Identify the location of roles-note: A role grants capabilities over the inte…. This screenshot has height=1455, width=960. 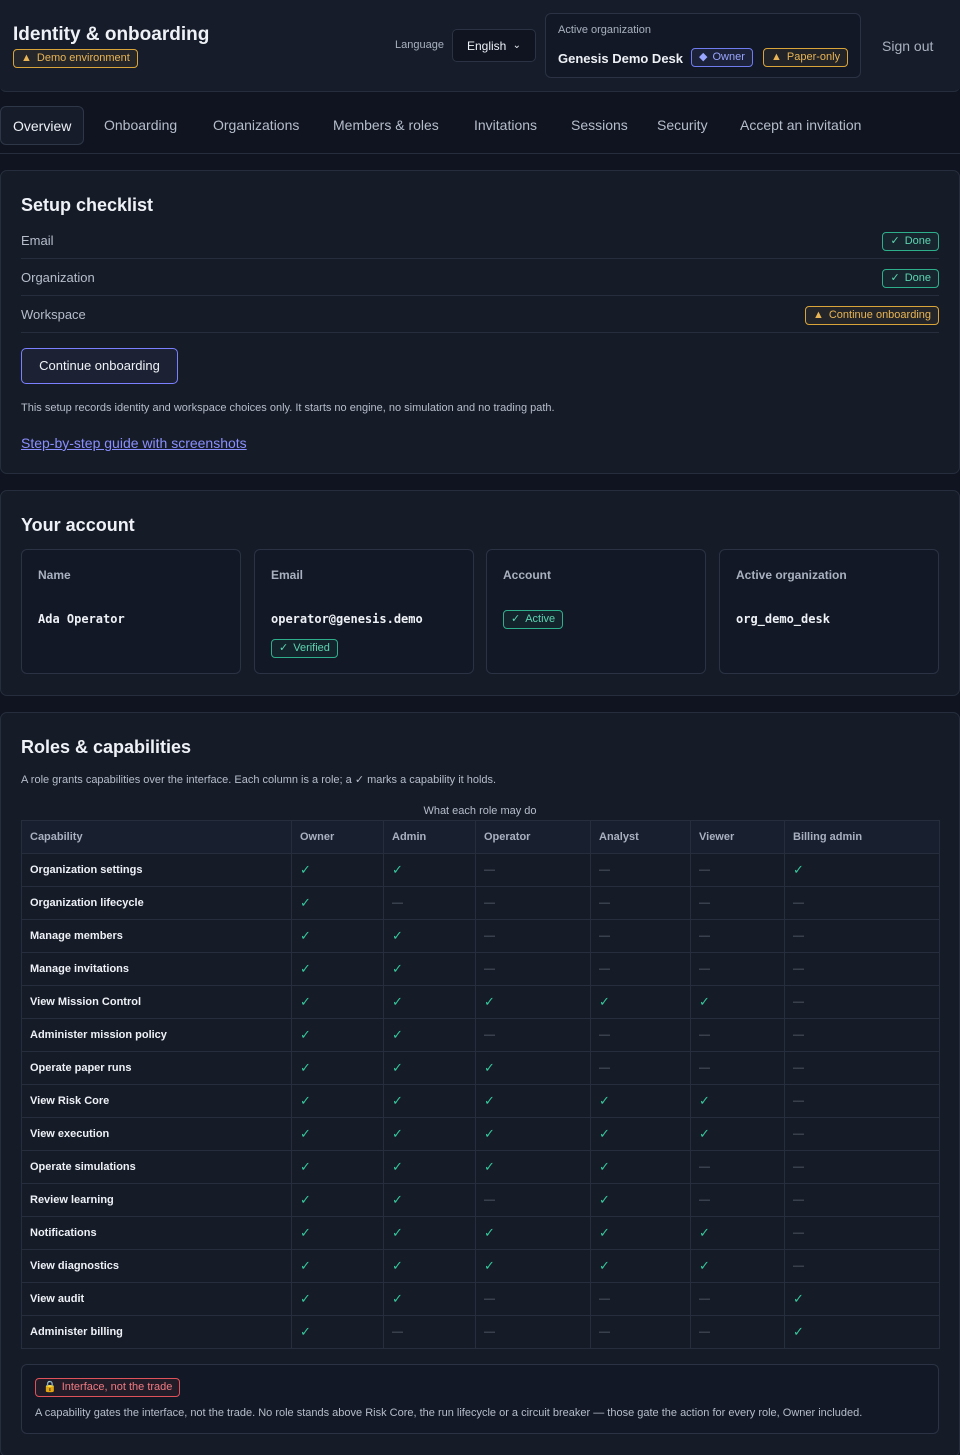
(259, 780).